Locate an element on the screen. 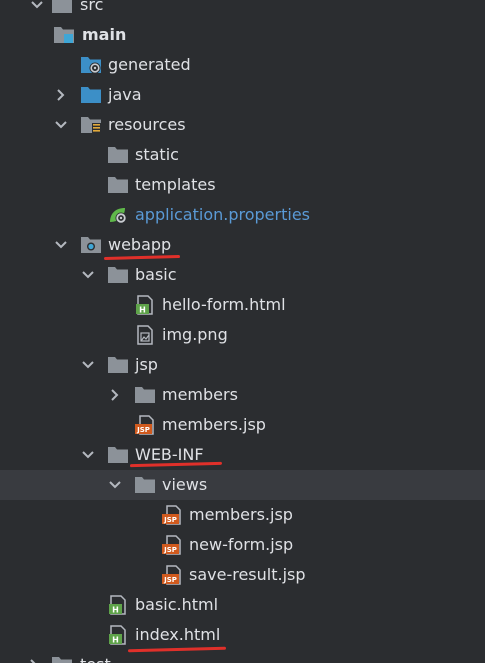  tree-item-label: members is located at coordinates (200, 394).